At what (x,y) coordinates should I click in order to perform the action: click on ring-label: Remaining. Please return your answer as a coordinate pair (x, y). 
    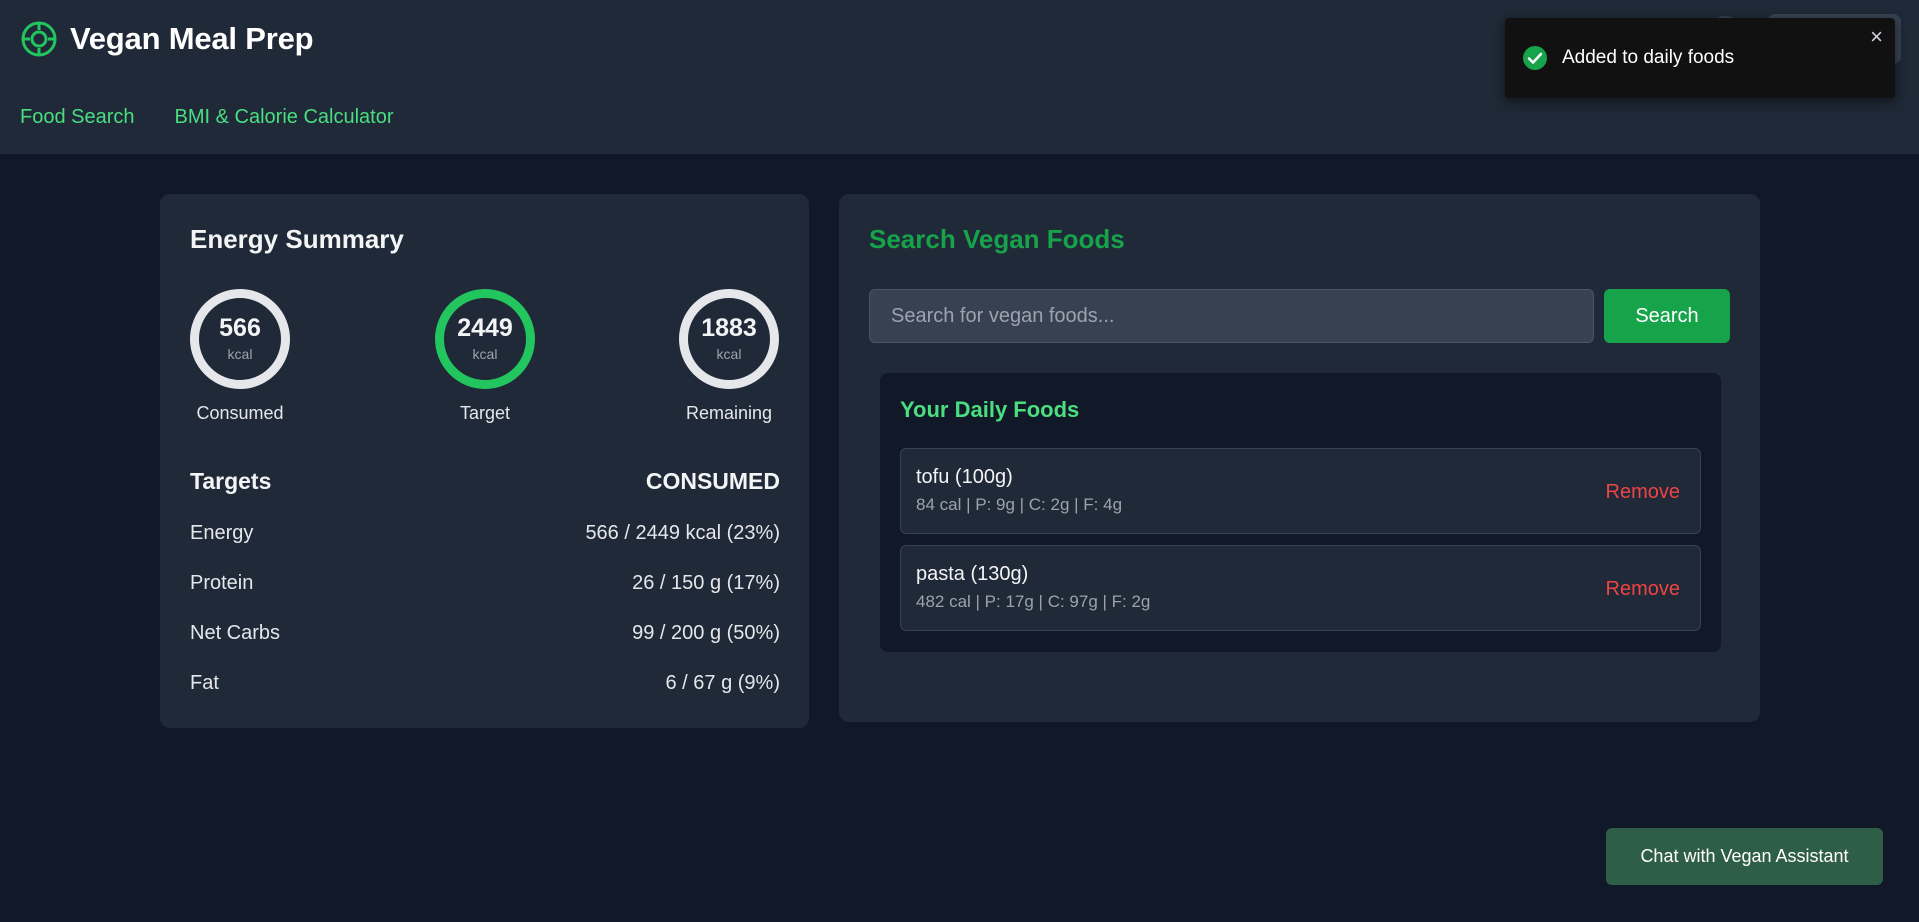
    Looking at the image, I should click on (729, 413).